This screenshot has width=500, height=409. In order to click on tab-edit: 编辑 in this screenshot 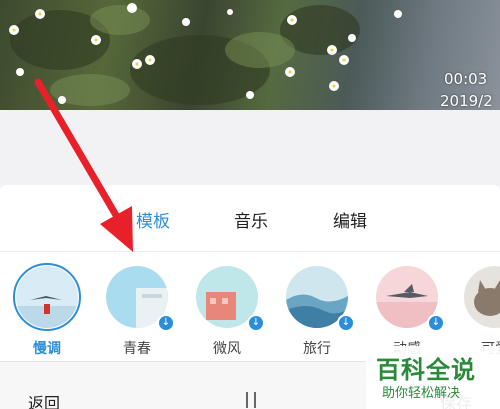, I will do `click(350, 219)`.